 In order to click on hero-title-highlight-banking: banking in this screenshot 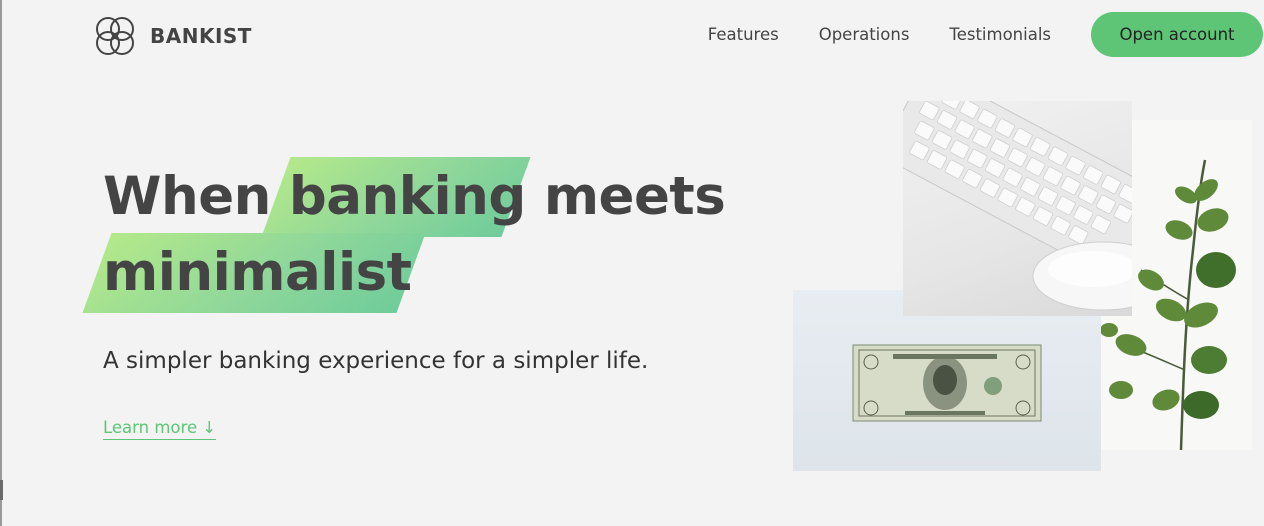, I will do `click(407, 196)`.